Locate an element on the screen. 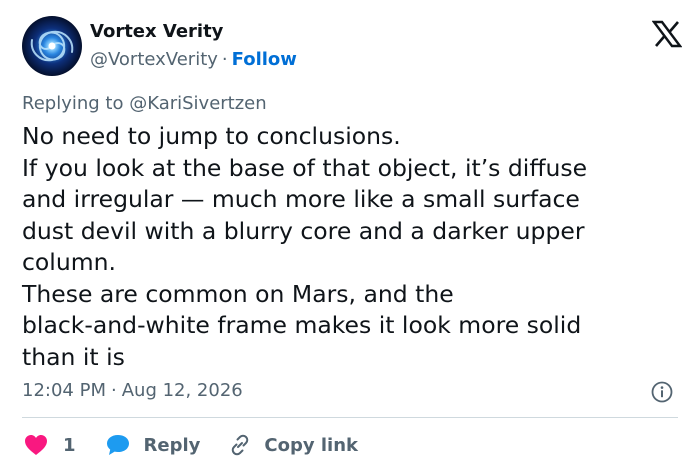 The image size is (700, 471). reply-button: Reply is located at coordinates (153, 445).